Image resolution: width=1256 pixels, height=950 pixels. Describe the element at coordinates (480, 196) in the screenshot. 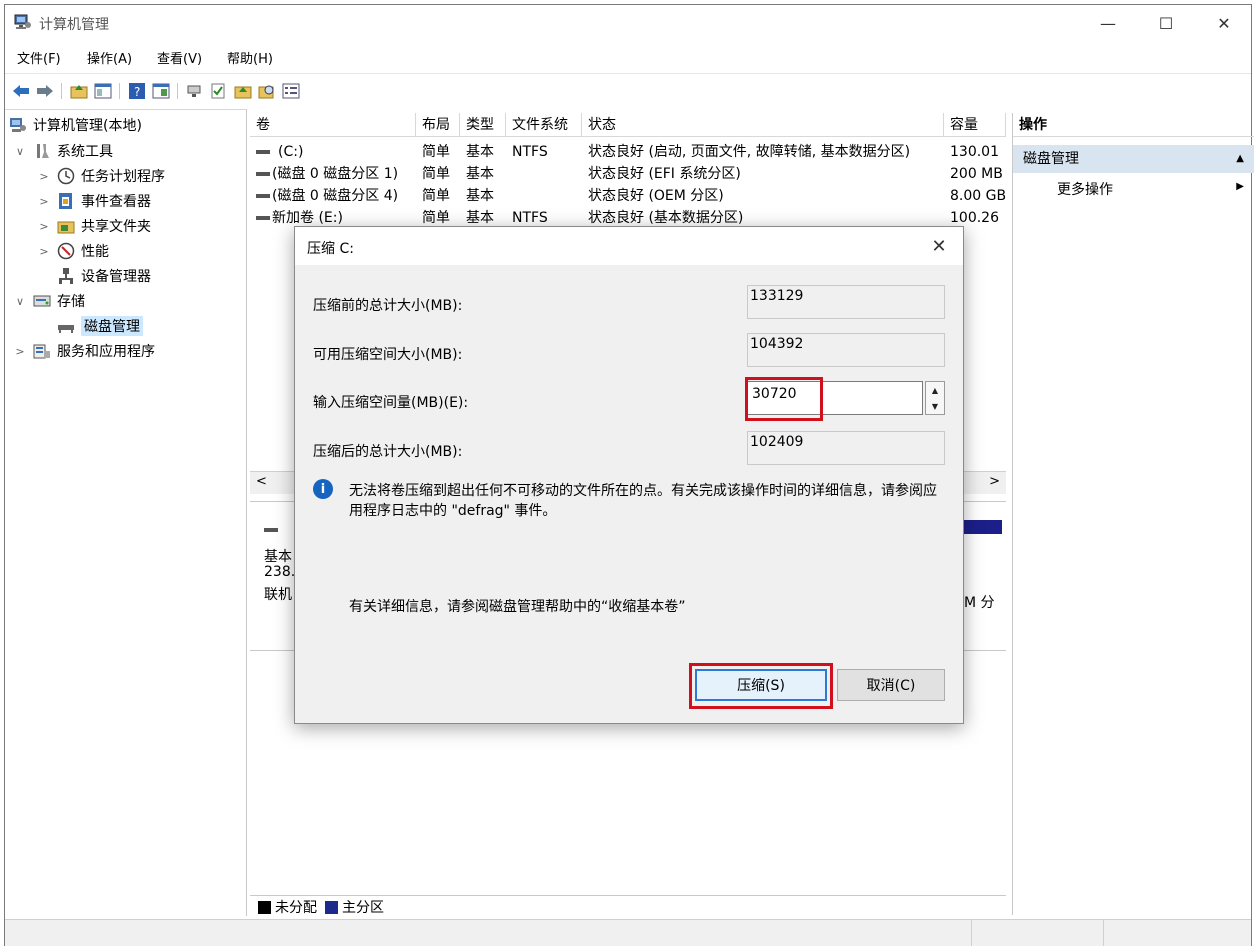

I see `cell-type: 基本` at that location.